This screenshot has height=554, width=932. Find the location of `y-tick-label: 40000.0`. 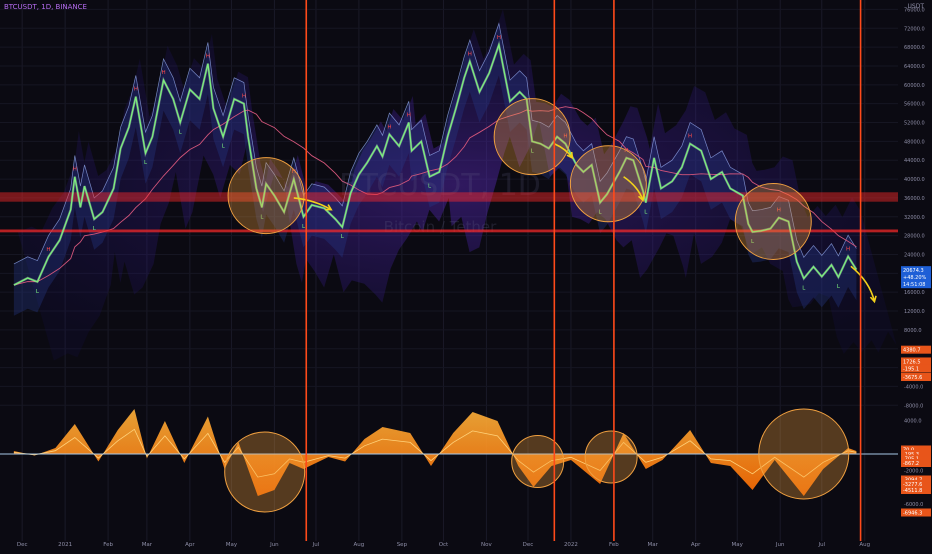

y-tick-label: 40000.0 is located at coordinates (914, 180).